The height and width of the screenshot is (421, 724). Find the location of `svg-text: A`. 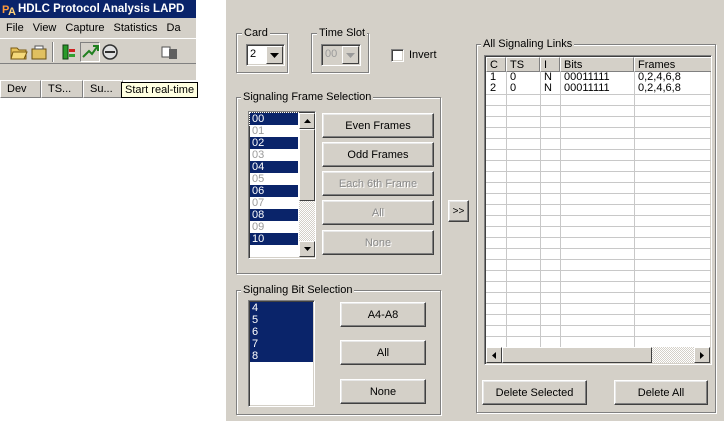

svg-text: A is located at coordinates (12, 11).